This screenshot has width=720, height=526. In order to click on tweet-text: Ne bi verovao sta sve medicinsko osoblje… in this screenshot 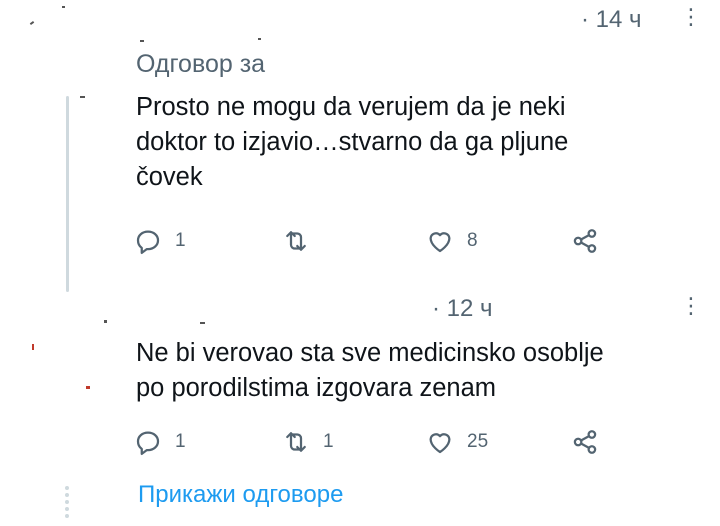, I will do `click(416, 371)`.